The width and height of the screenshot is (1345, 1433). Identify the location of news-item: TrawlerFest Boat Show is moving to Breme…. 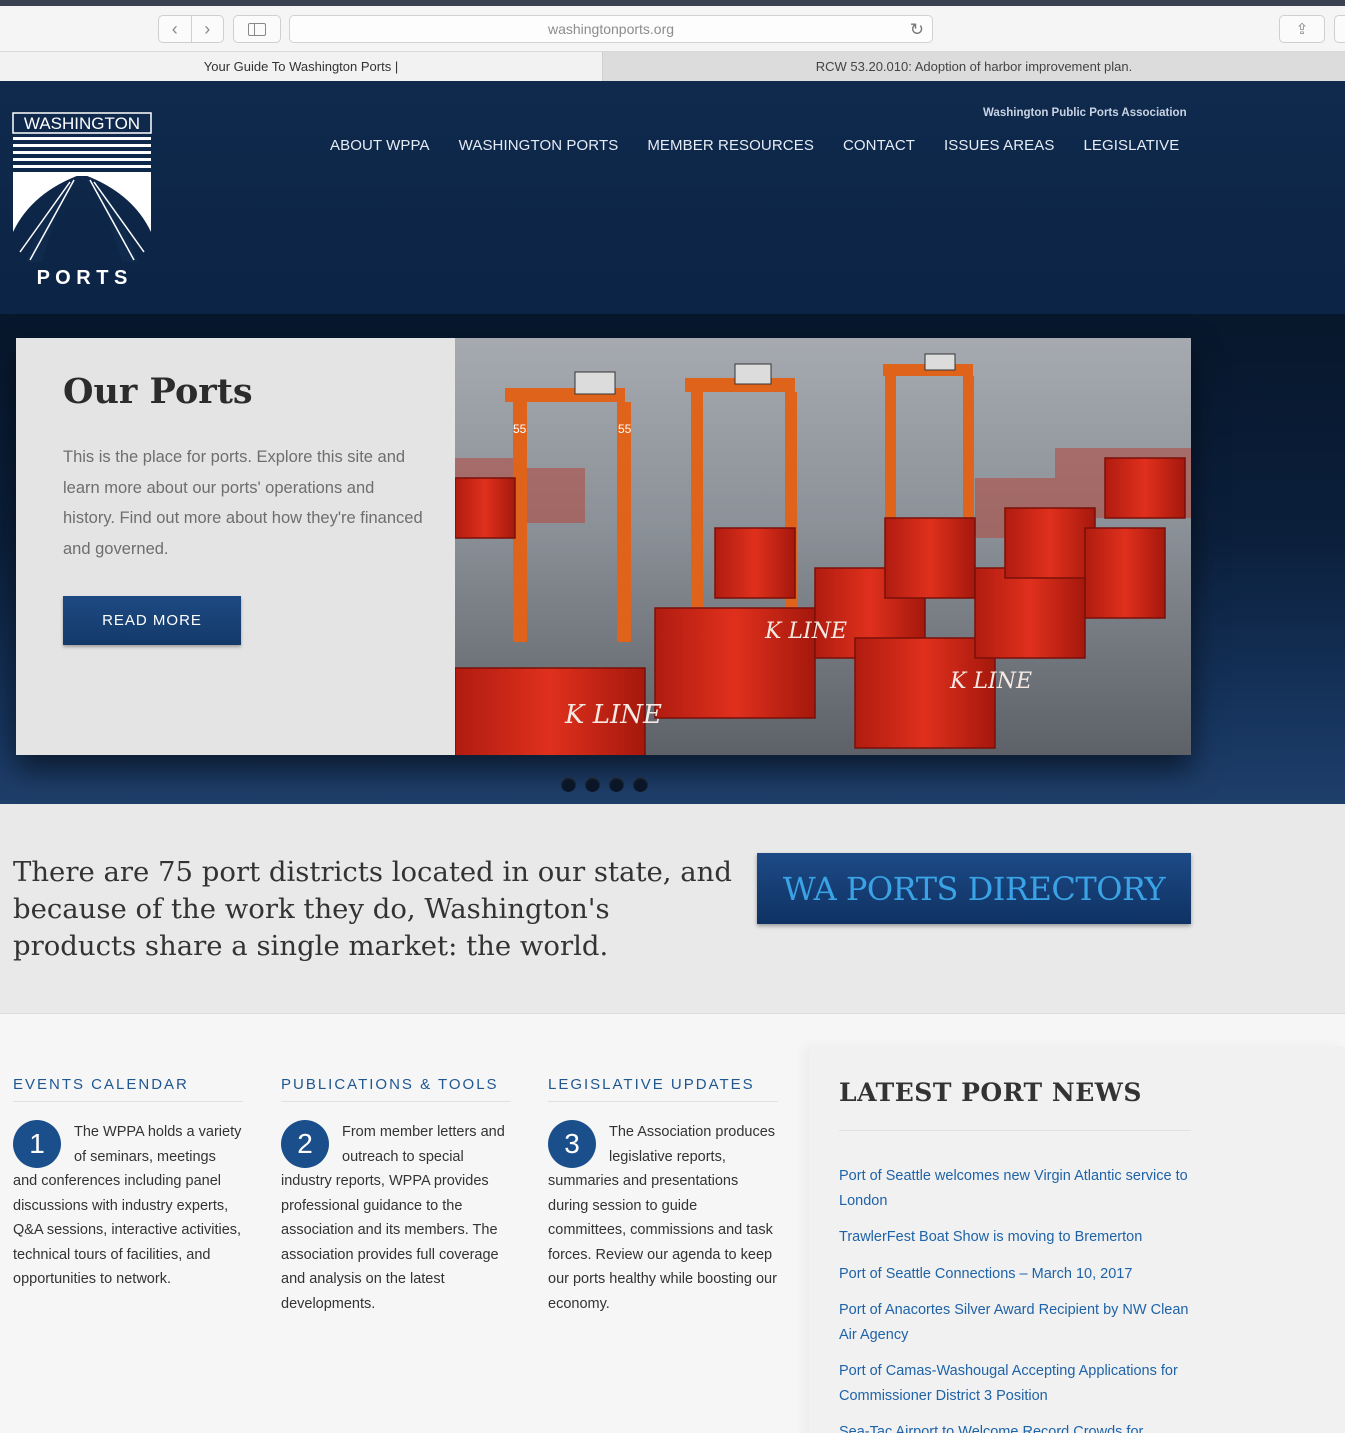
(1014, 1237).